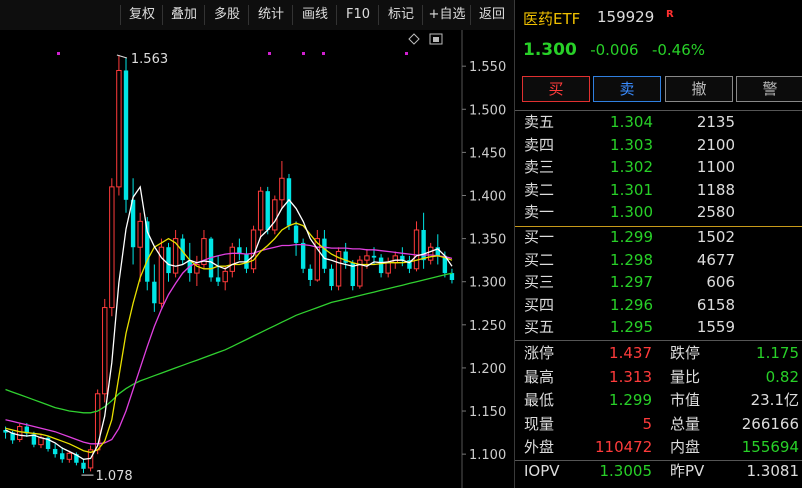 The image size is (802, 488). I want to click on toolbar-add-watchlist-button: +自选, so click(446, 15).